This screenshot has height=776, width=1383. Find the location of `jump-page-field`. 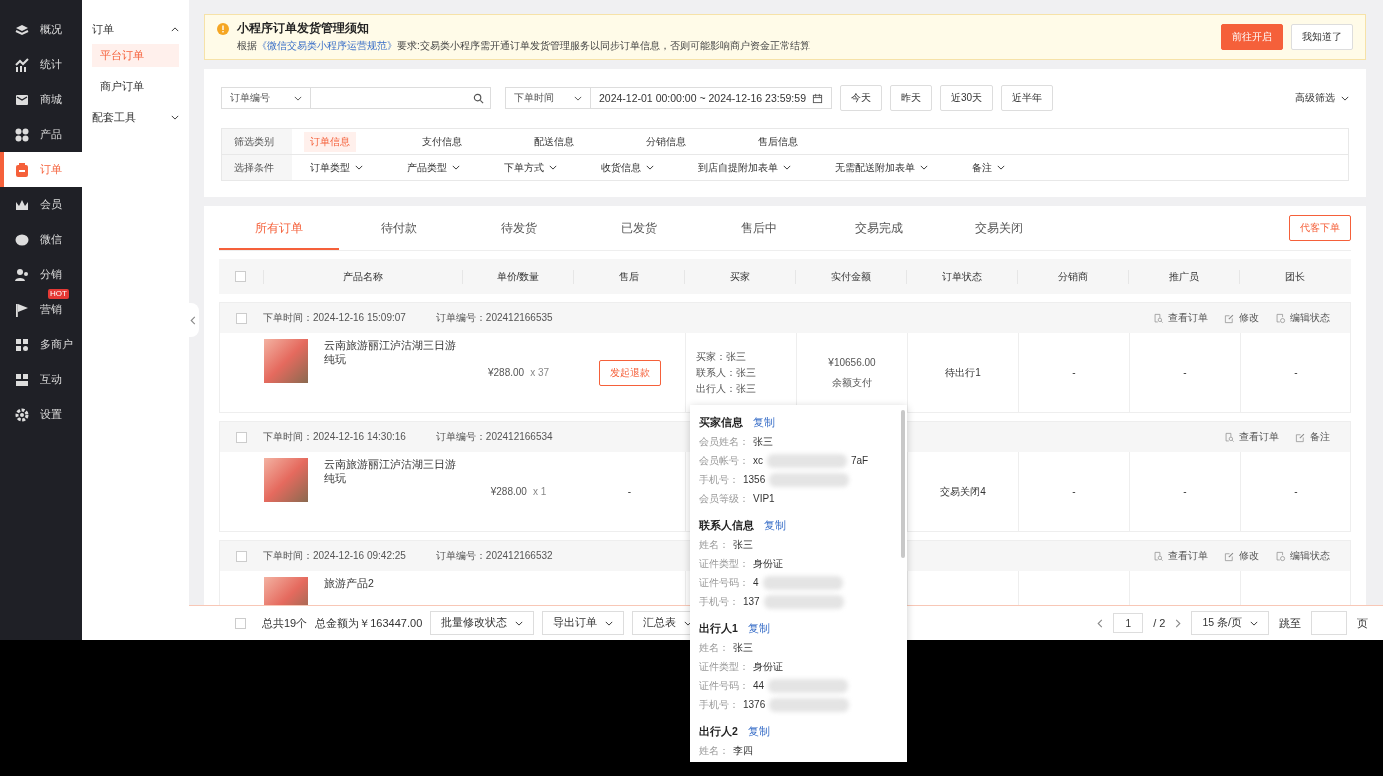

jump-page-field is located at coordinates (1329, 623).